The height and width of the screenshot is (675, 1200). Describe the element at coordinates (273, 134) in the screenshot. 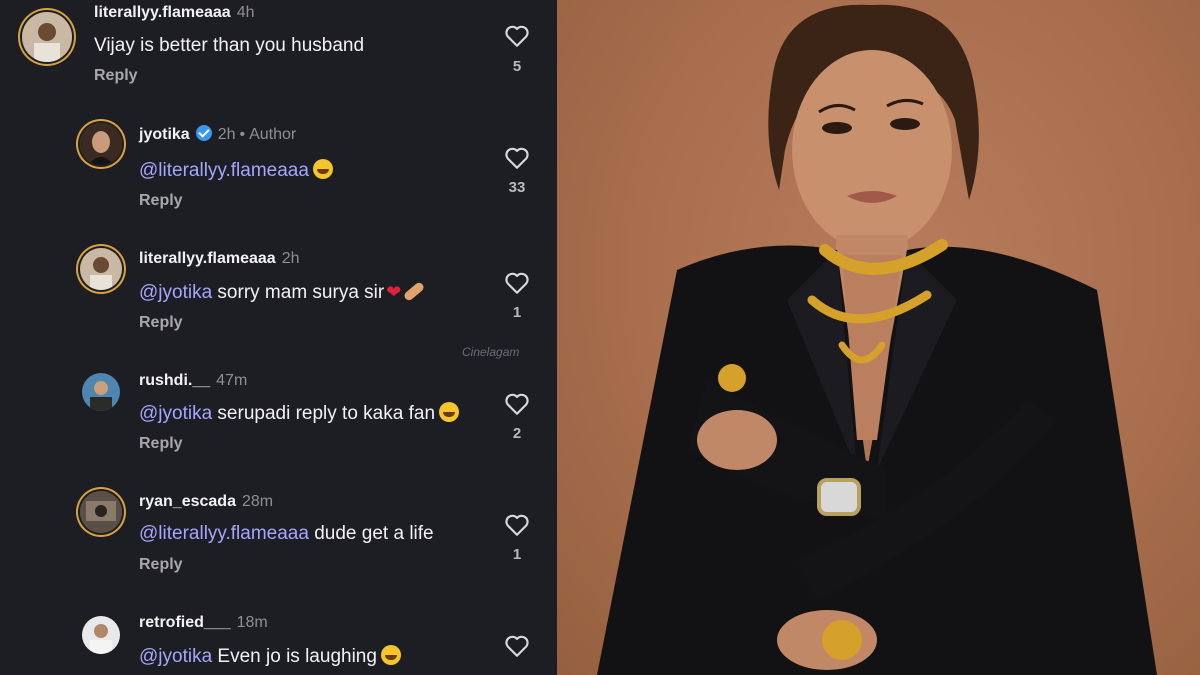

I see `author-tag: Author` at that location.